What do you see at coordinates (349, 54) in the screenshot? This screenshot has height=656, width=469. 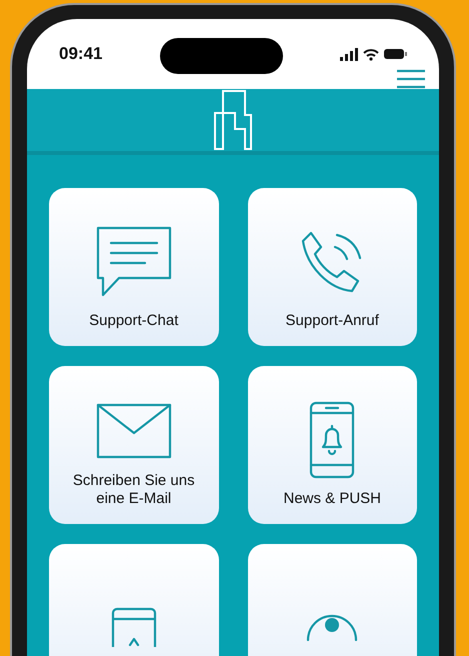 I see `signal-icon` at bounding box center [349, 54].